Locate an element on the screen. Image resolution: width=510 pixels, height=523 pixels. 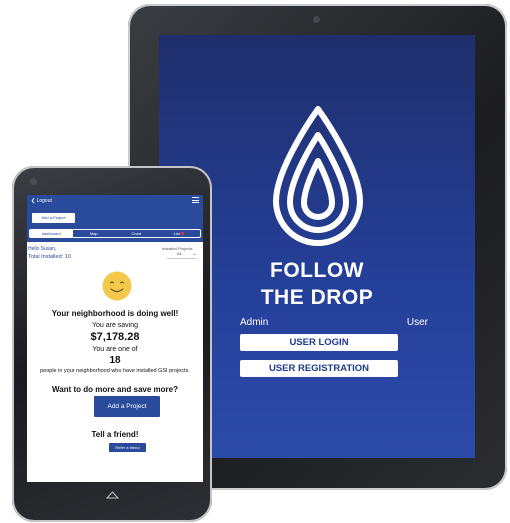
tab-map: Map is located at coordinates (94, 233).